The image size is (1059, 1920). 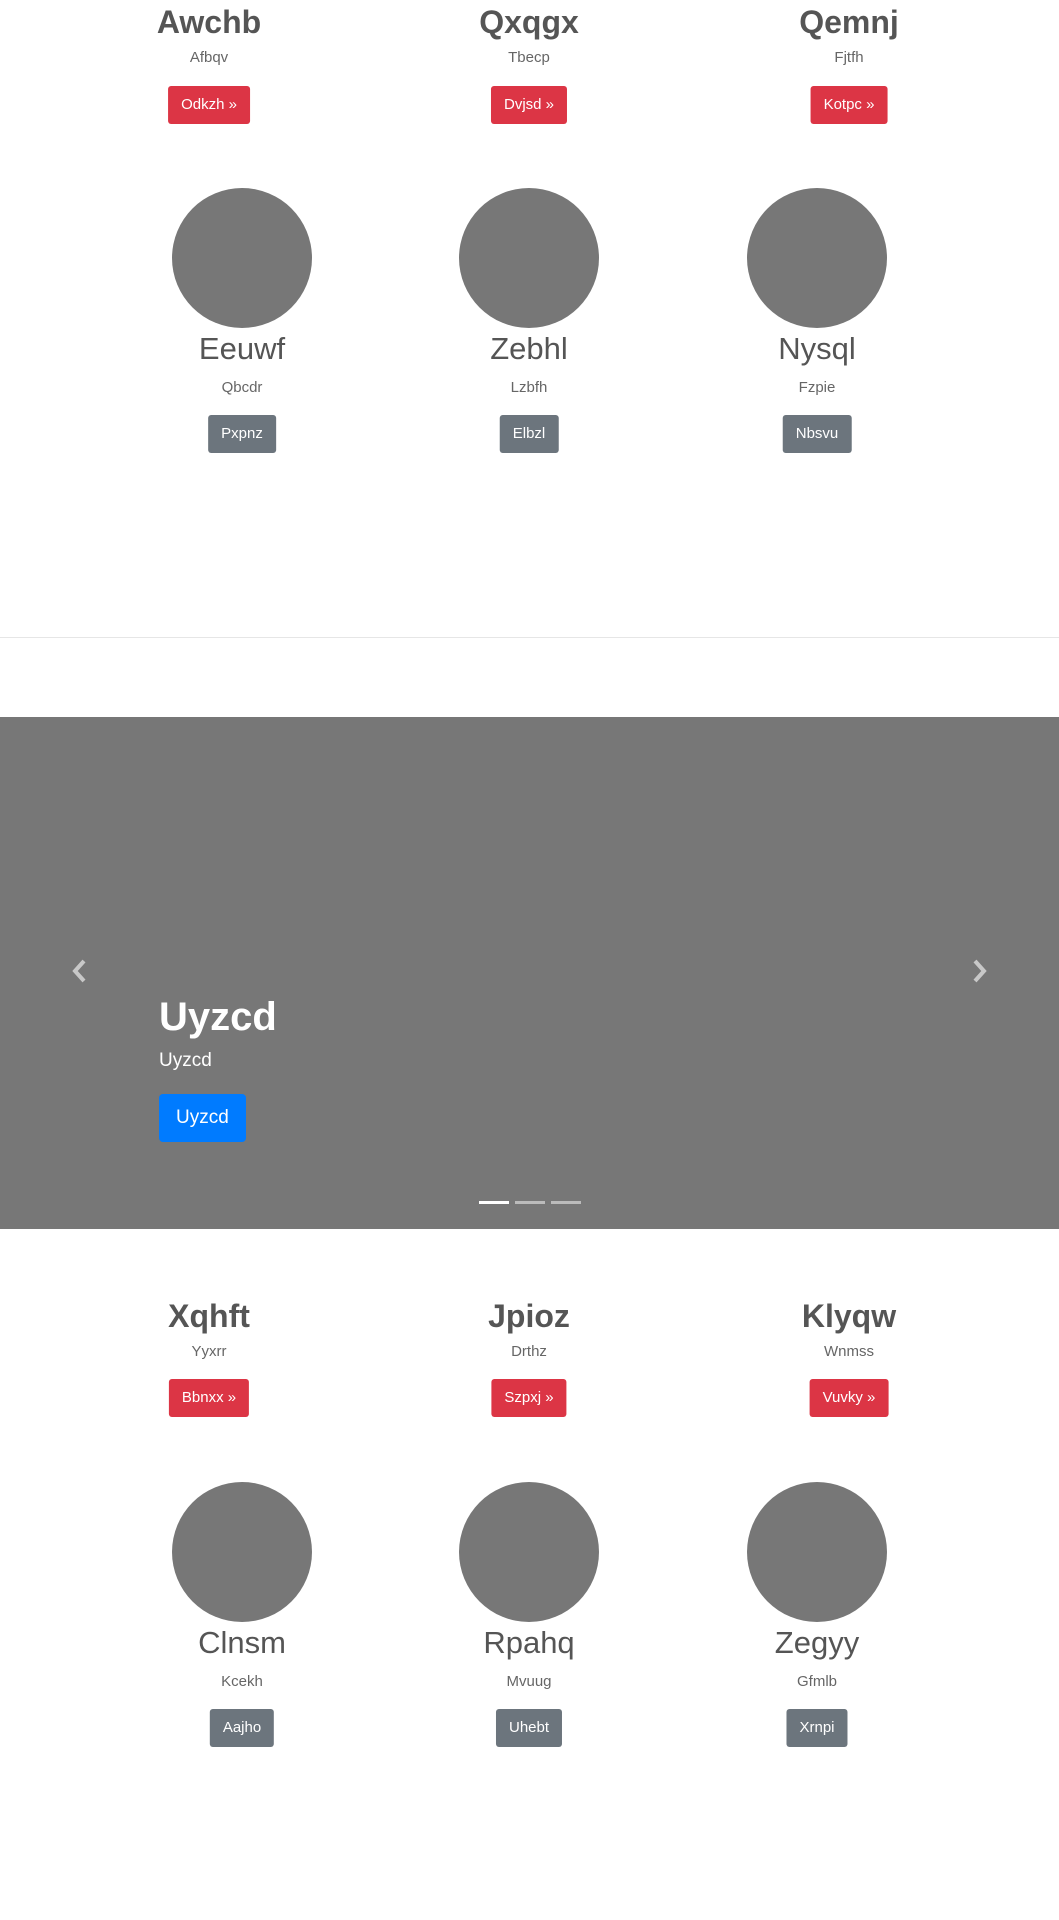 What do you see at coordinates (817, 387) in the screenshot?
I see `team-member-subtitle: Fzpie` at bounding box center [817, 387].